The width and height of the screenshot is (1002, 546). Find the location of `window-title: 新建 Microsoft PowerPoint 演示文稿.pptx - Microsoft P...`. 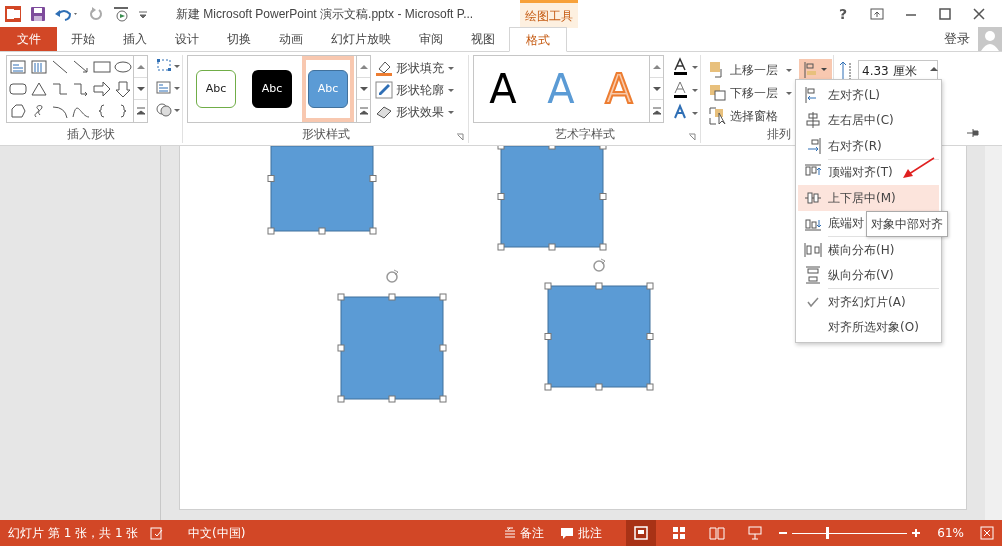

window-title: 新建 Microsoft PowerPoint 演示文稿.pptx - Microsoft P... is located at coordinates (325, 14).